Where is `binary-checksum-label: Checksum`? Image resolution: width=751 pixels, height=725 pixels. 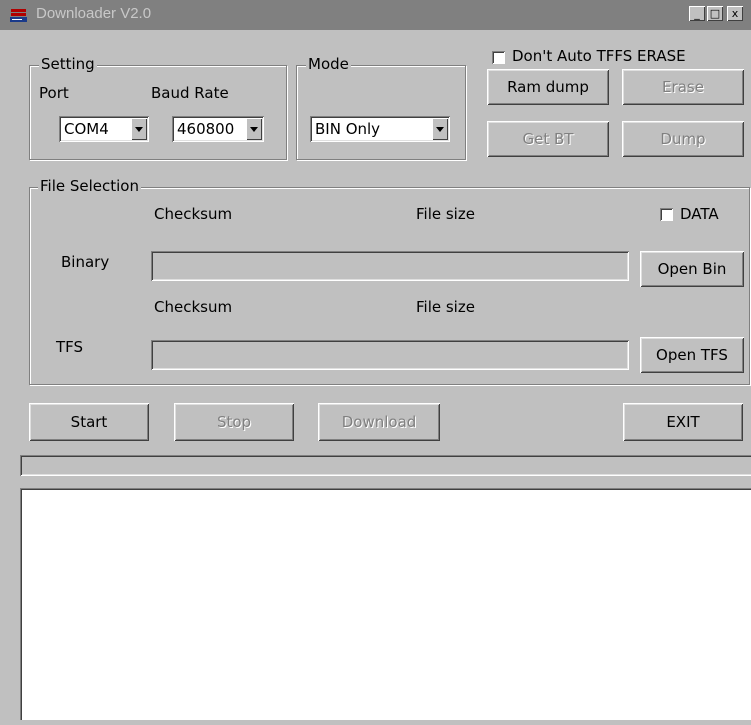 binary-checksum-label: Checksum is located at coordinates (193, 214).